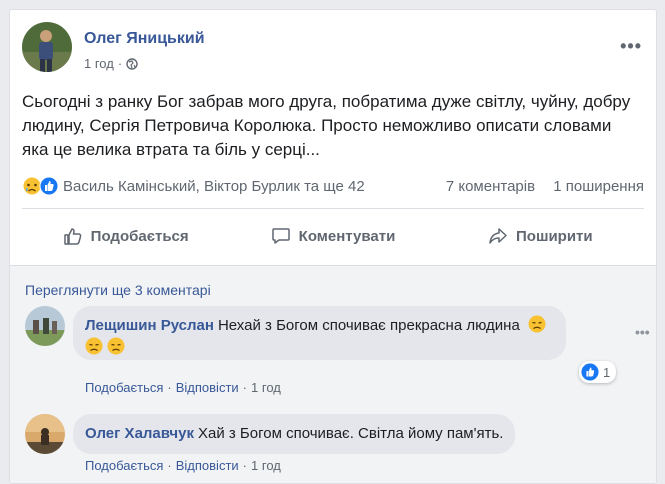  I want to click on author-avatar, so click(47, 47).